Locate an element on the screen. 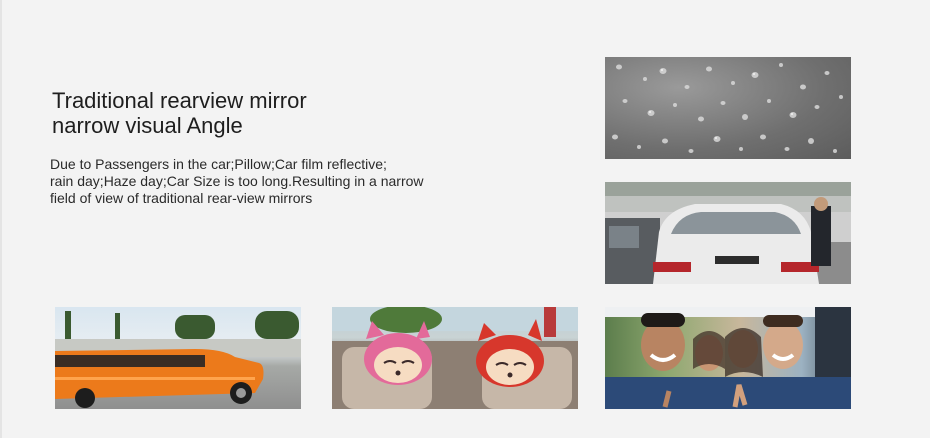  plush-toys-illustration is located at coordinates (455, 358).